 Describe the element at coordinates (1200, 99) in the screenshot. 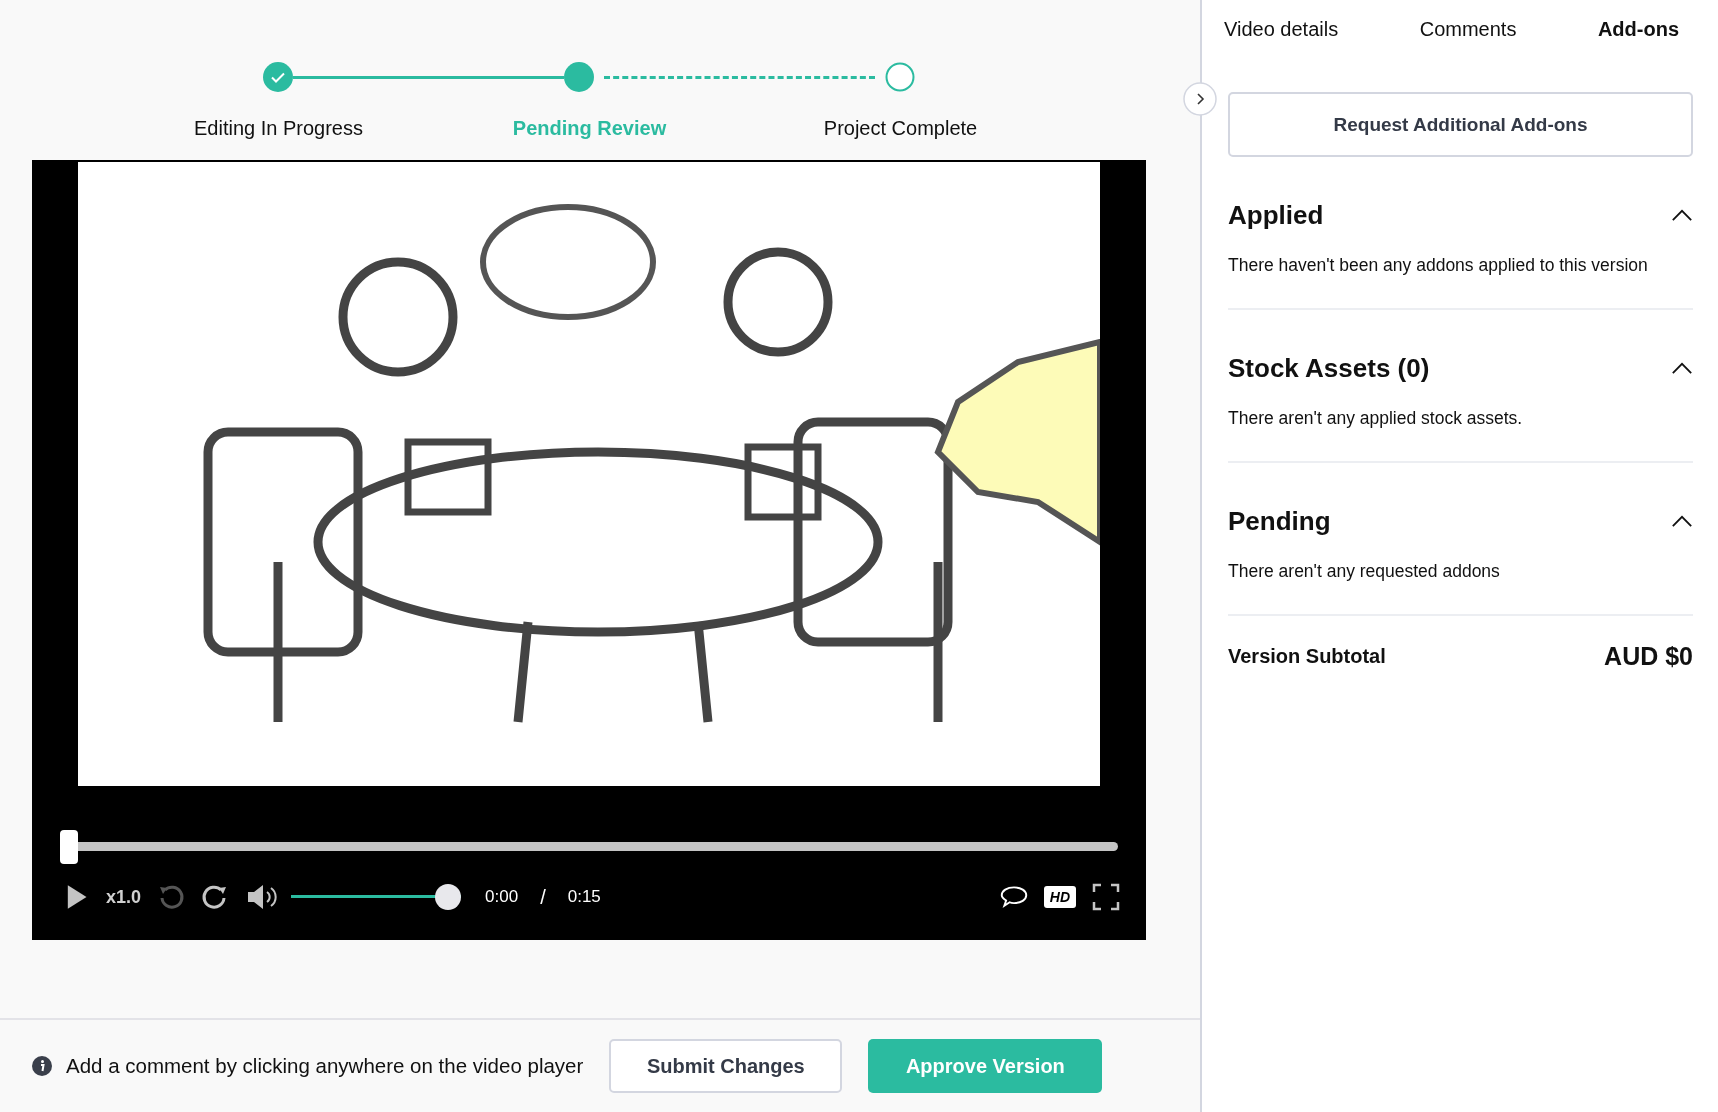

I see `collapse-icon` at that location.